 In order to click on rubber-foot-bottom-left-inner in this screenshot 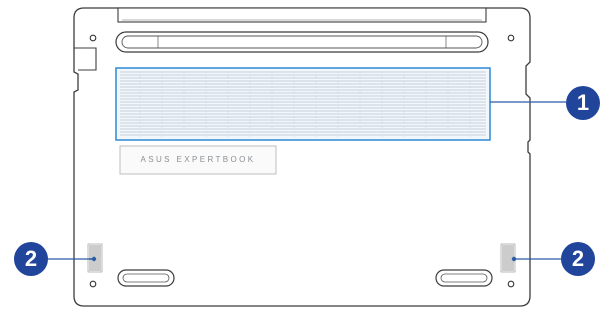, I will do `click(146, 278)`.